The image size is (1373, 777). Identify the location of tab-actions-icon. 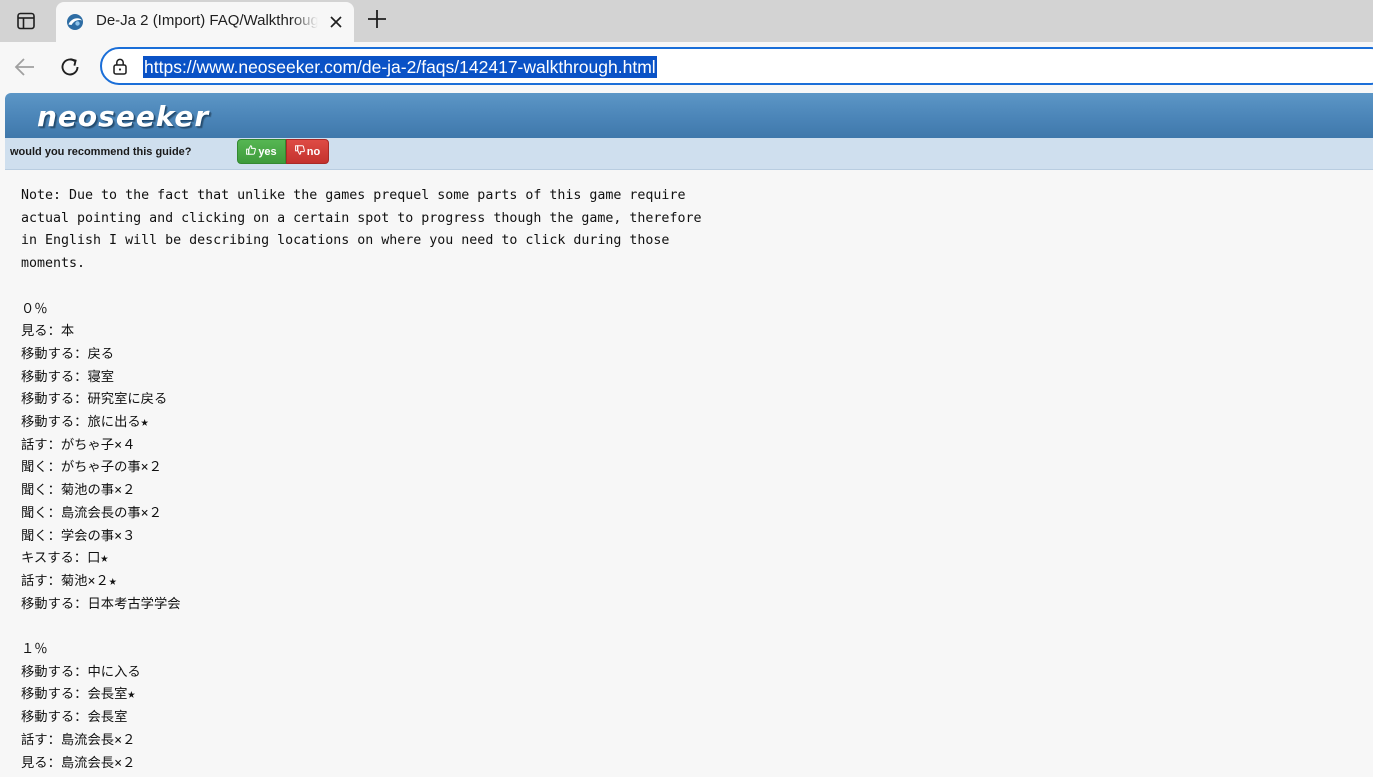
(26, 21).